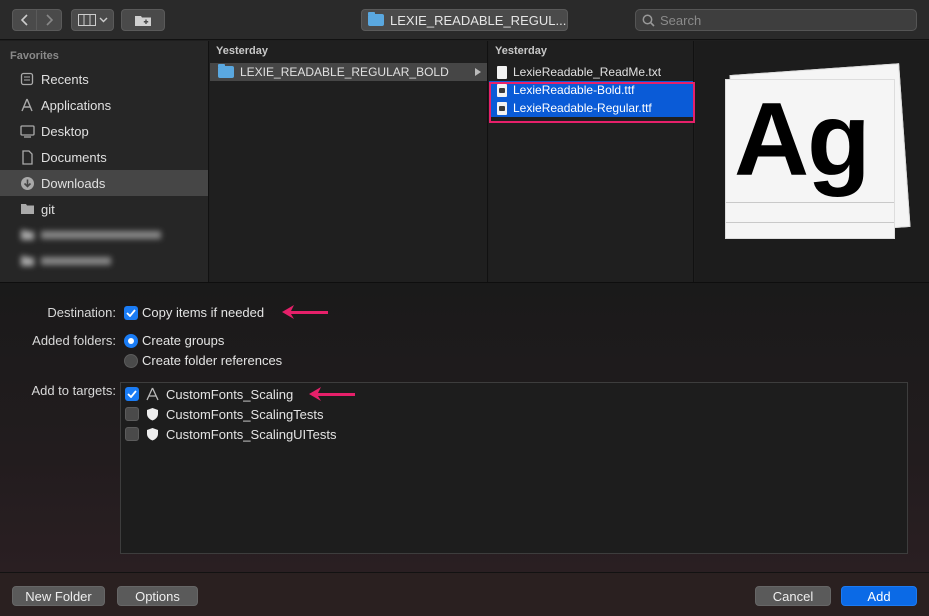  I want to click on search-field, so click(776, 20).